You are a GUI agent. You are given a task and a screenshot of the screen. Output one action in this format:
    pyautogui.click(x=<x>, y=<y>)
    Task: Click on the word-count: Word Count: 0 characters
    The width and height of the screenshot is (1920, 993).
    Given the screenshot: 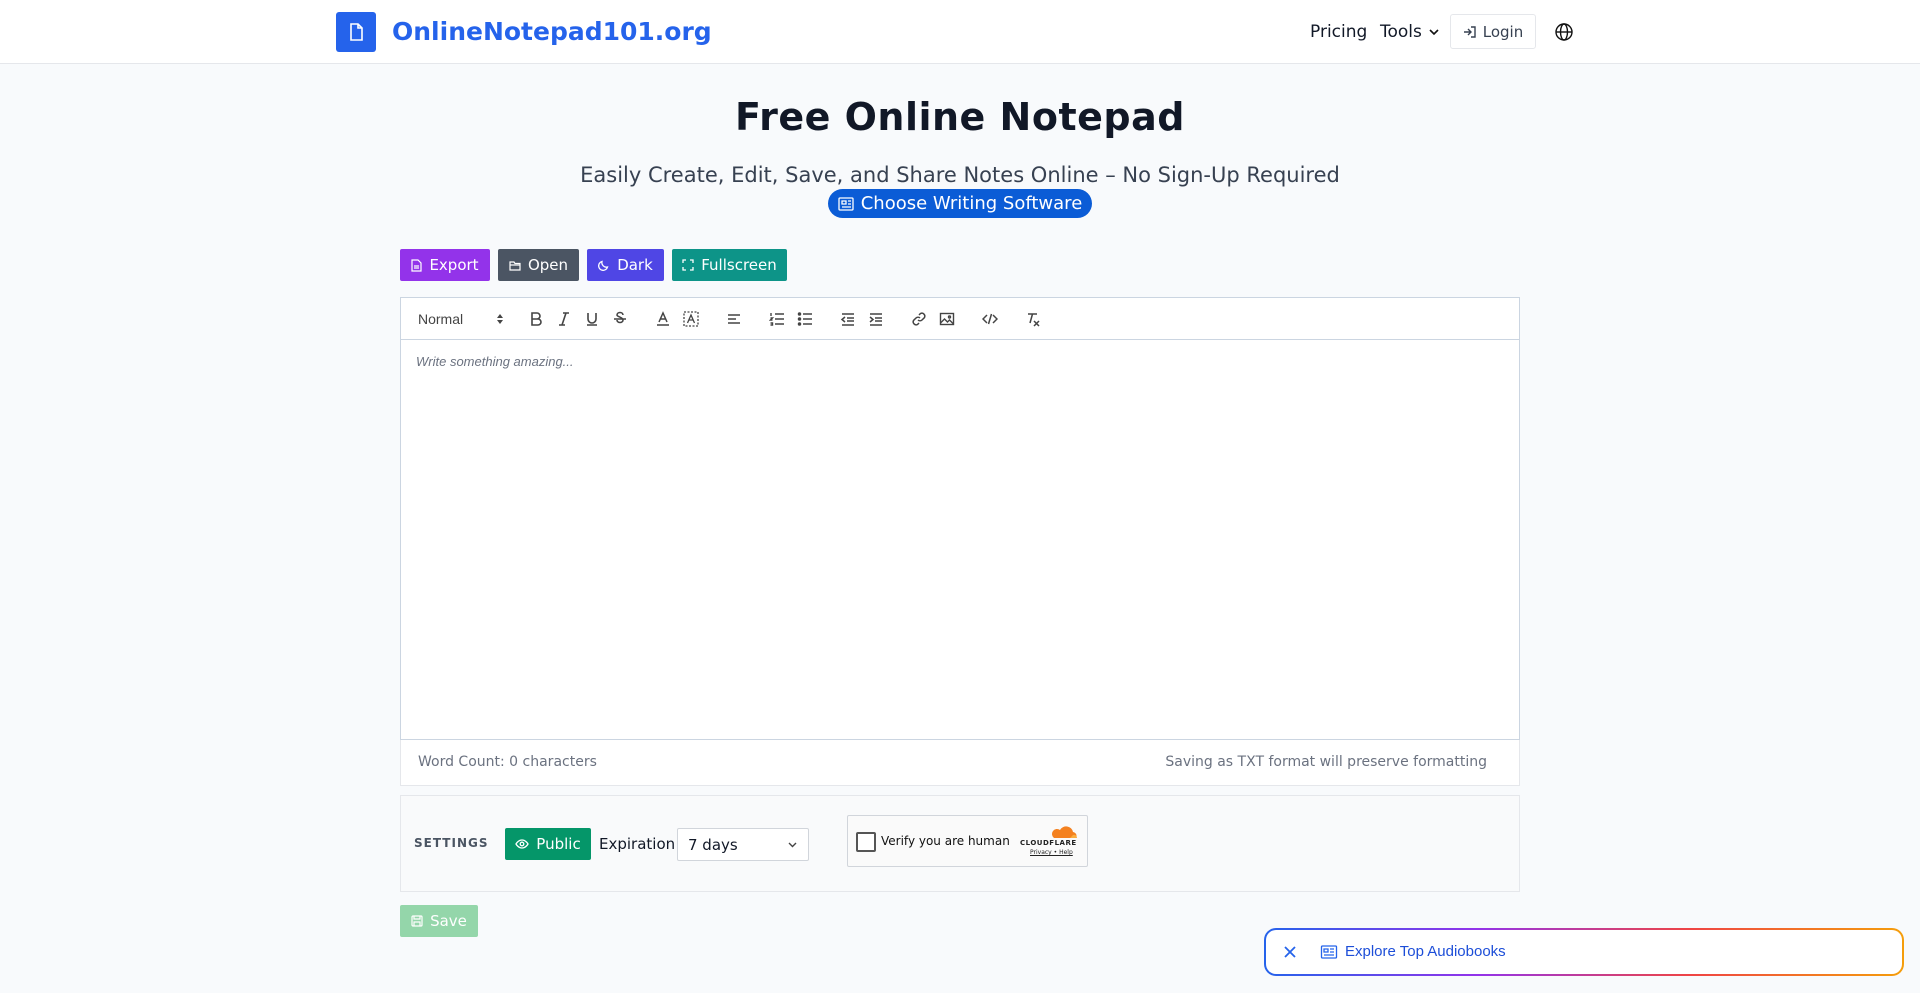 What is the action you would take?
    pyautogui.click(x=507, y=762)
    